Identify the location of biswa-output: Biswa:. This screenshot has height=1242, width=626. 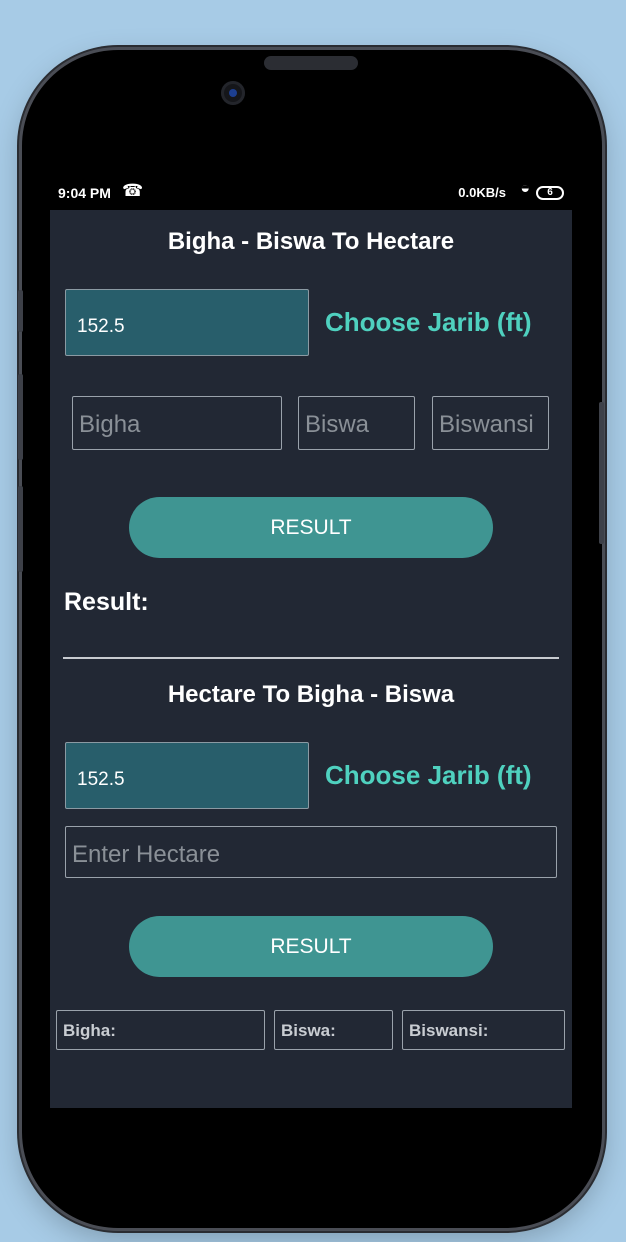
(333, 1030).